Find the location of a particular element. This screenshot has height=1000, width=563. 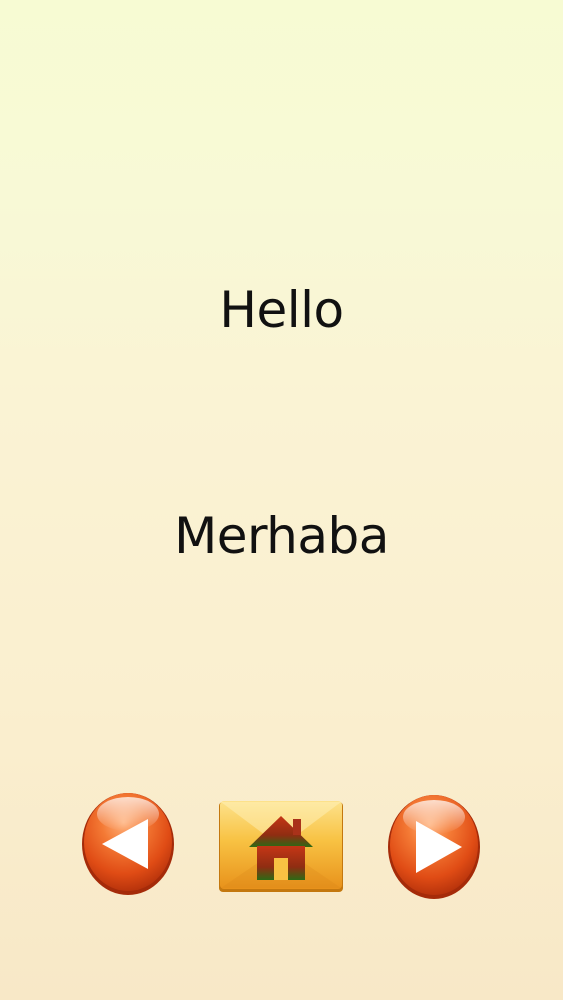

english-word: Hello is located at coordinates (281, 310).